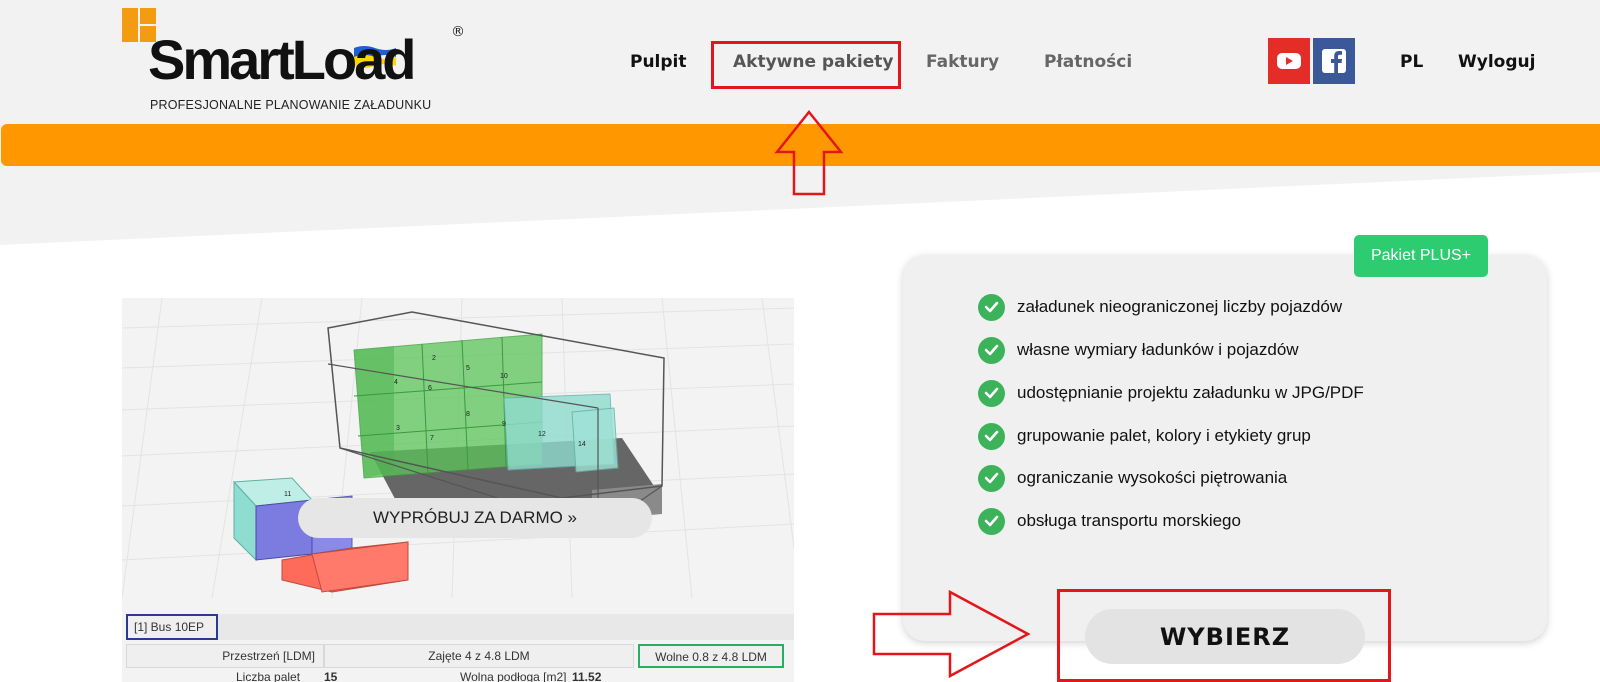 The image size is (1600, 682). What do you see at coordinates (331, 676) in the screenshot?
I see `pallet-count: 15` at bounding box center [331, 676].